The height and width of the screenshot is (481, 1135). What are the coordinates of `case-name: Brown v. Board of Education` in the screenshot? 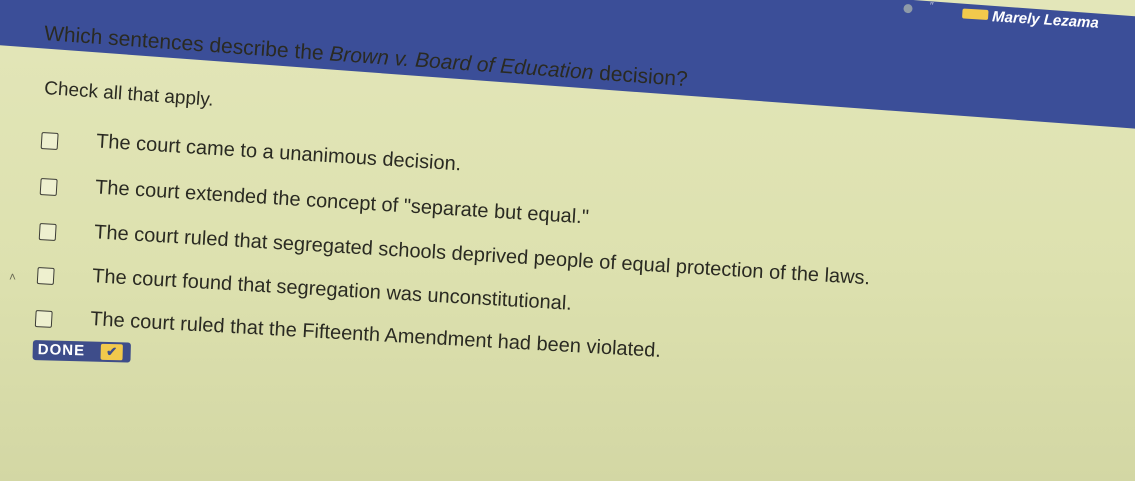 It's located at (461, 63).